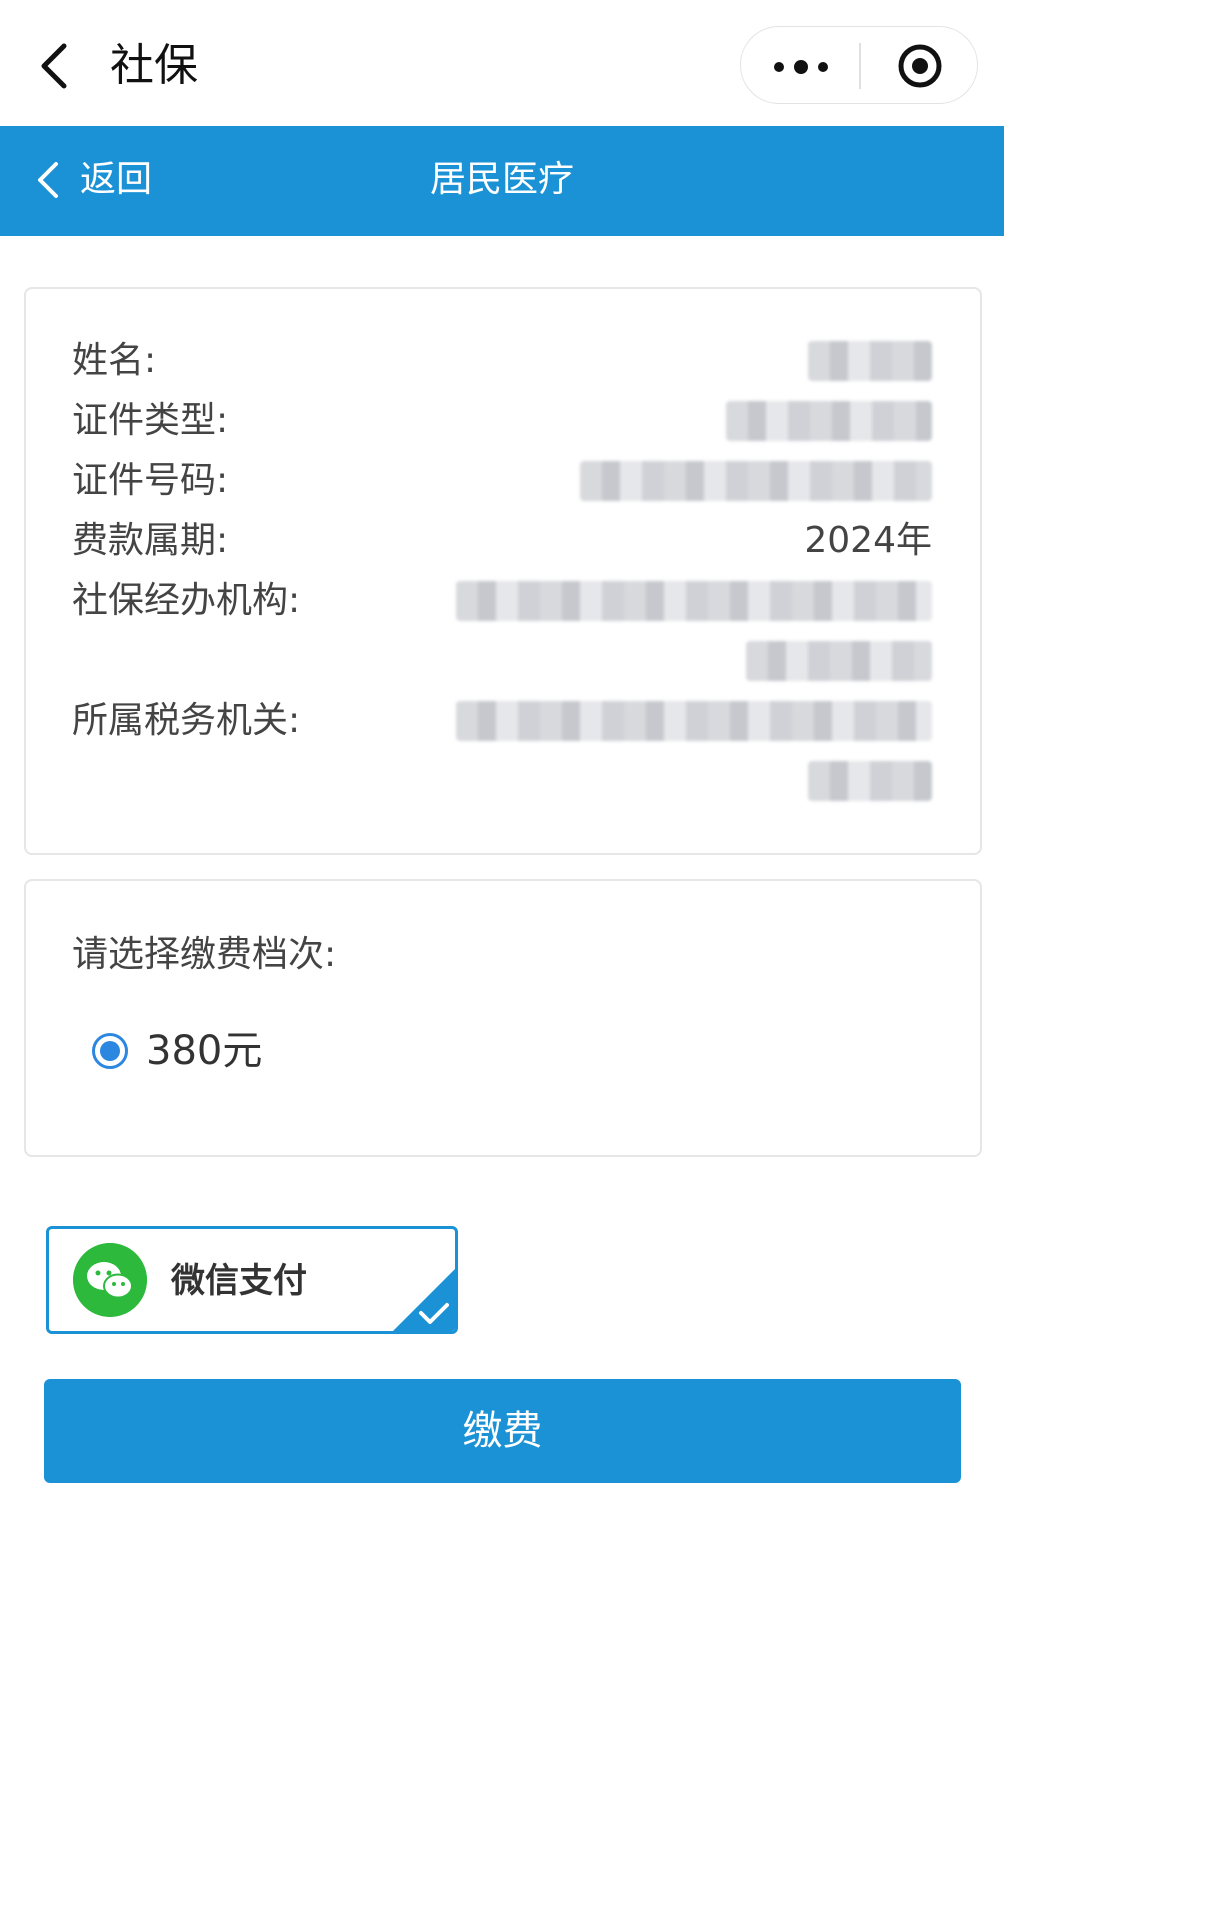  Describe the element at coordinates (868, 540) in the screenshot. I see `info-value: 2024年` at that location.